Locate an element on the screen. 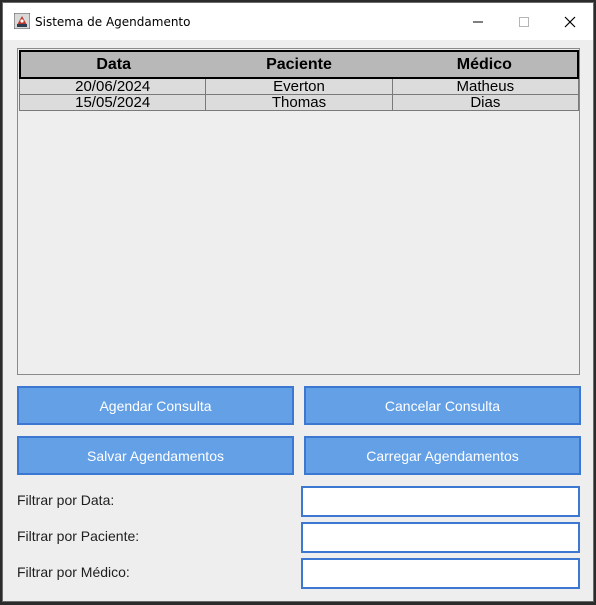 This screenshot has height=605, width=596. table-row: 15/05/2024 Thomas Dias is located at coordinates (299, 103).